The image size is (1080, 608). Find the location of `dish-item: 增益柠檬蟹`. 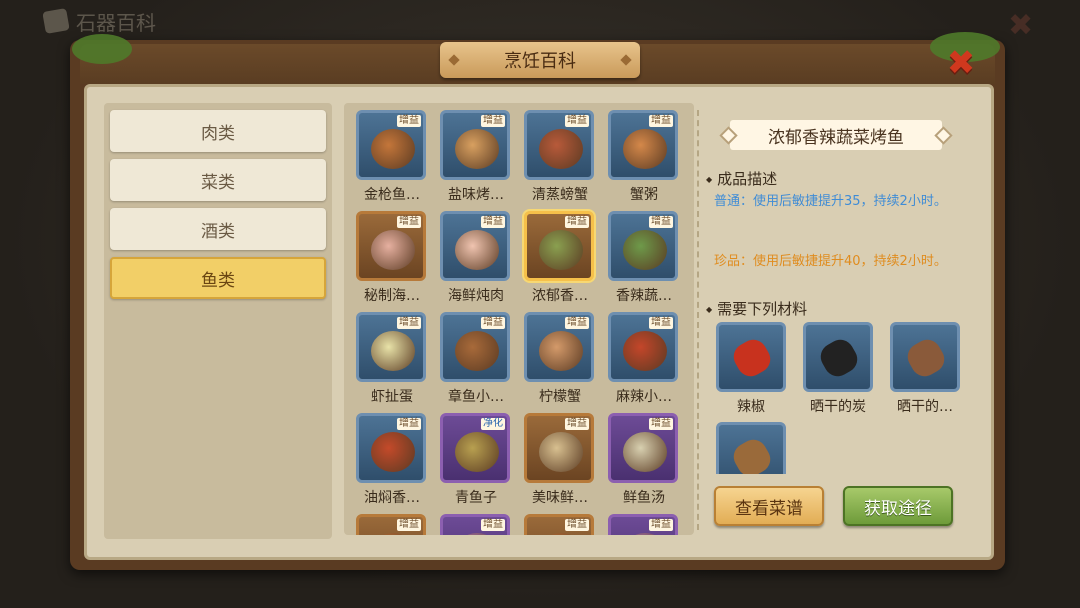

dish-item: 增益柠檬蟹 is located at coordinates (560, 359).